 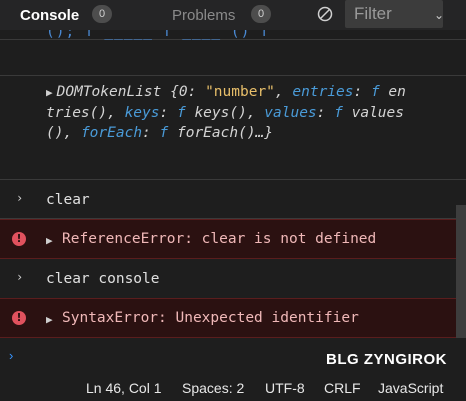 What do you see at coordinates (233, 279) in the screenshot?
I see `console-row-command: › clear console` at bounding box center [233, 279].